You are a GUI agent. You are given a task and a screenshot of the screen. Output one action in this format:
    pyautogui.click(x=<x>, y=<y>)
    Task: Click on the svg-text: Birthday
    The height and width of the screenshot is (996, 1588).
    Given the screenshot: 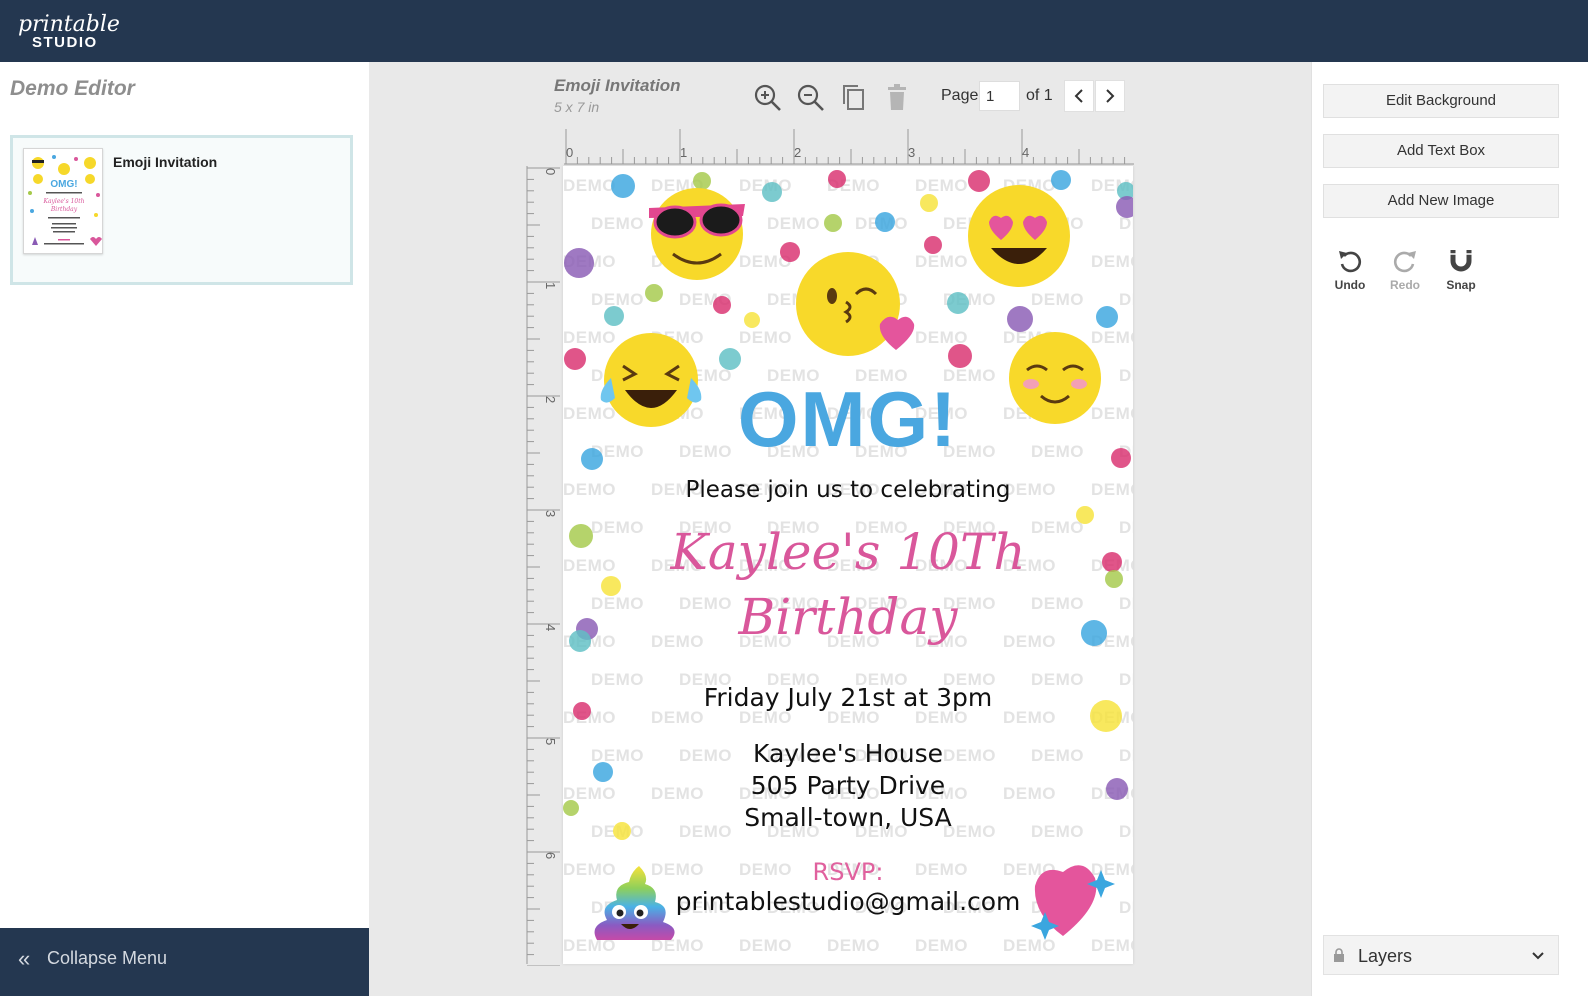 What is the action you would take?
    pyautogui.click(x=64, y=209)
    